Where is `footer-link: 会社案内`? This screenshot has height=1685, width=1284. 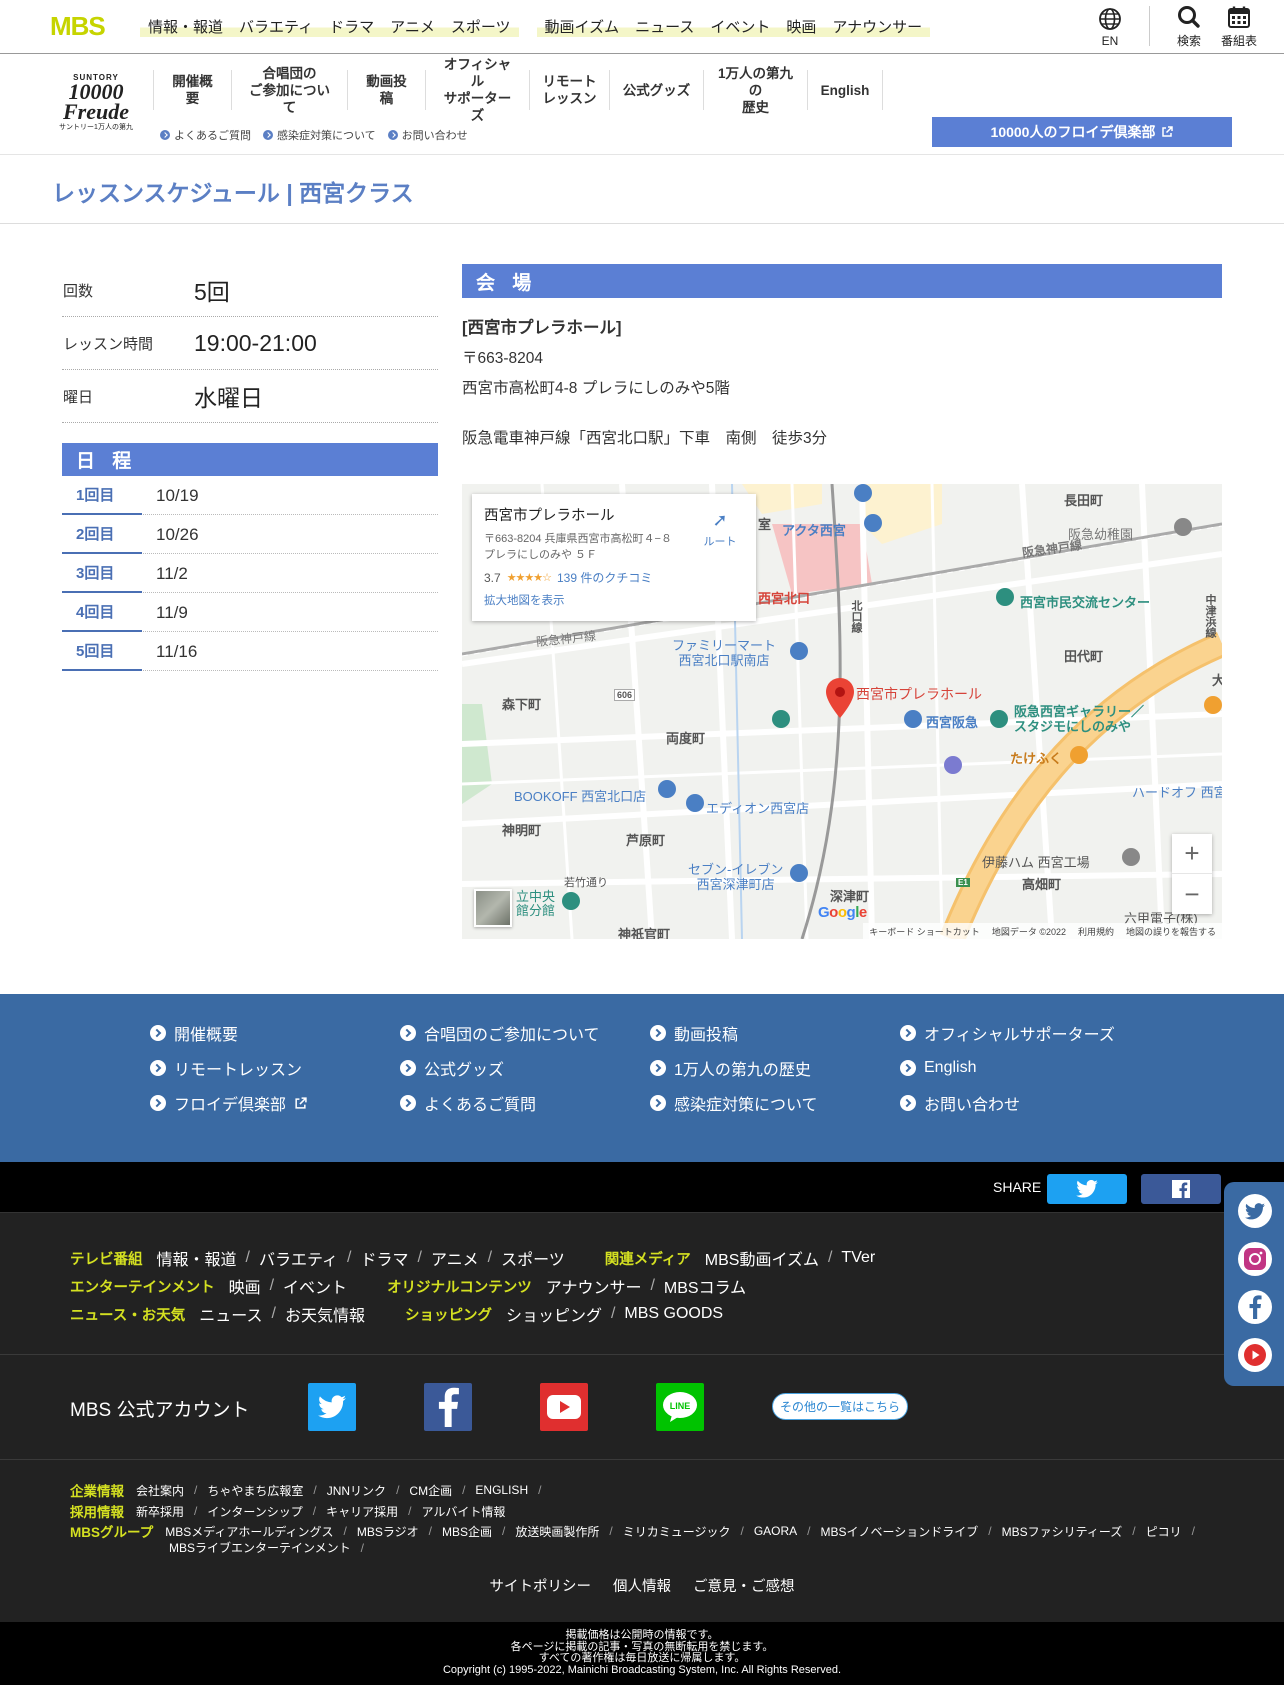
footer-link: 会社案内 is located at coordinates (160, 1490).